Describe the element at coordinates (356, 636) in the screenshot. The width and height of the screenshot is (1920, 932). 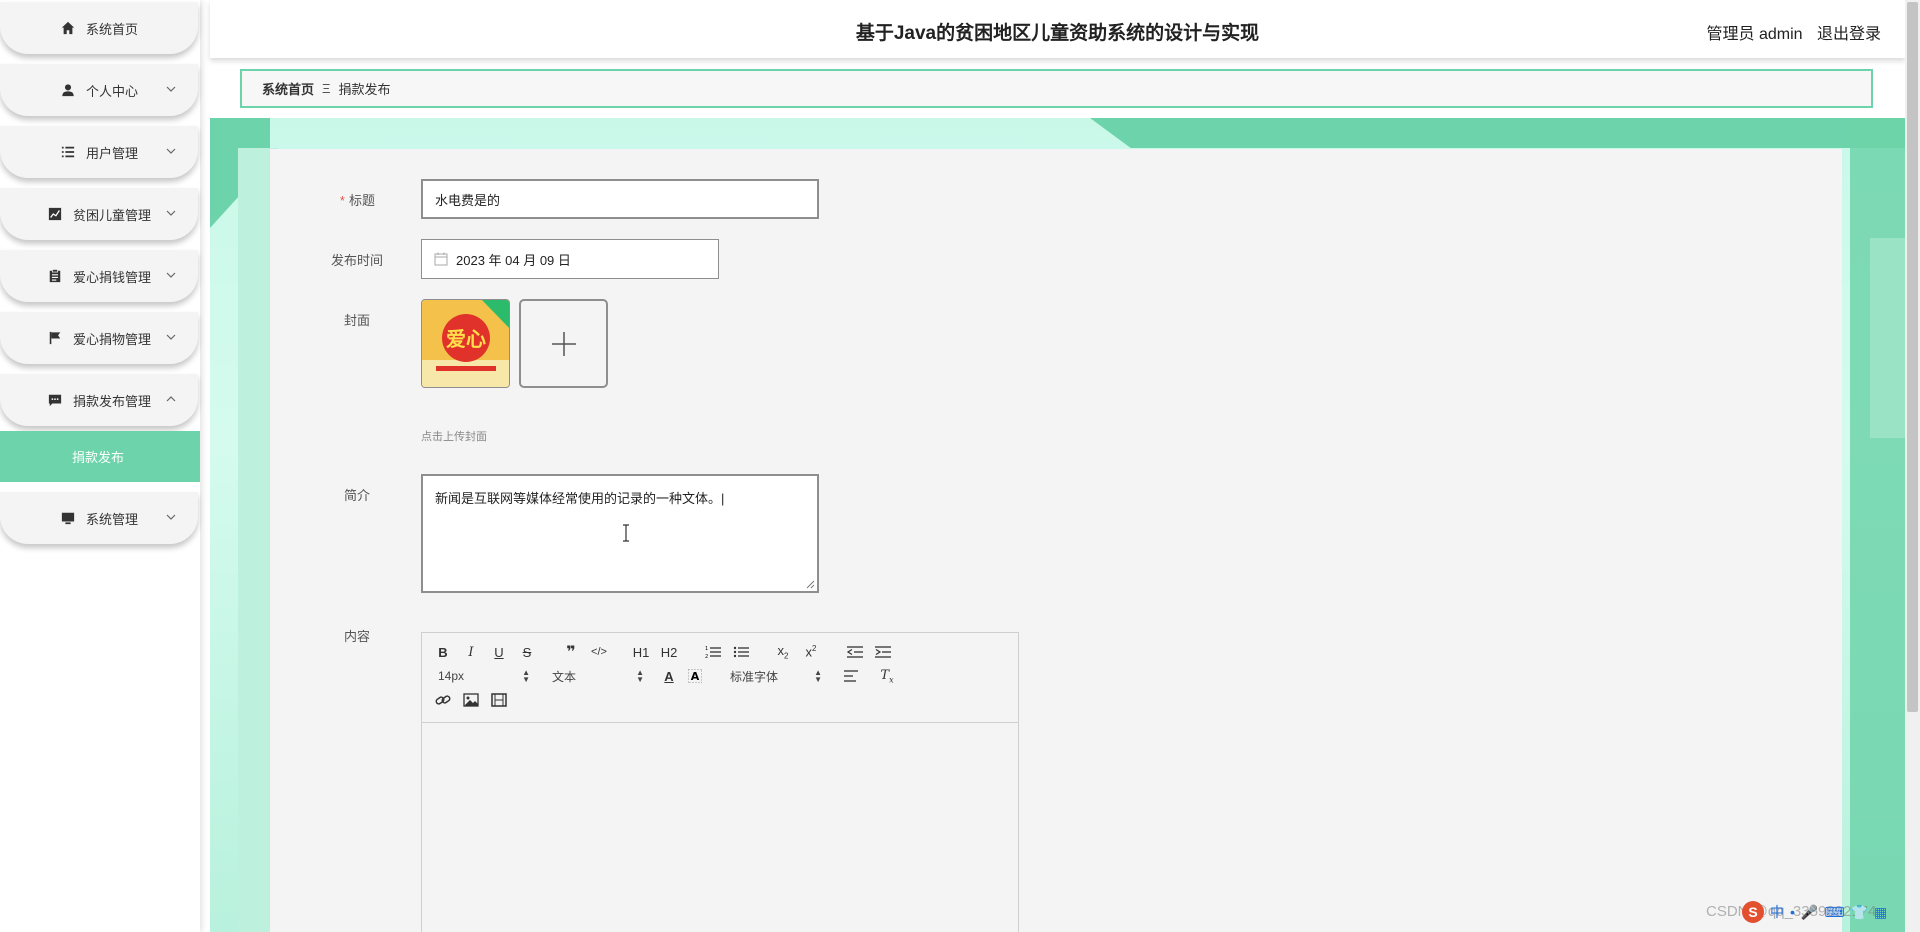
I see `content-label: 内容` at that location.